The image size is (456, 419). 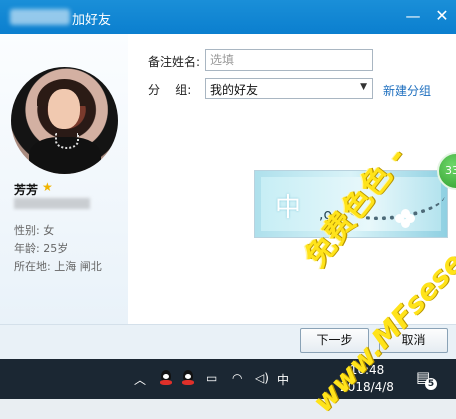 I want to click on remark-name-label: 备注姓名:, so click(x=174, y=62).